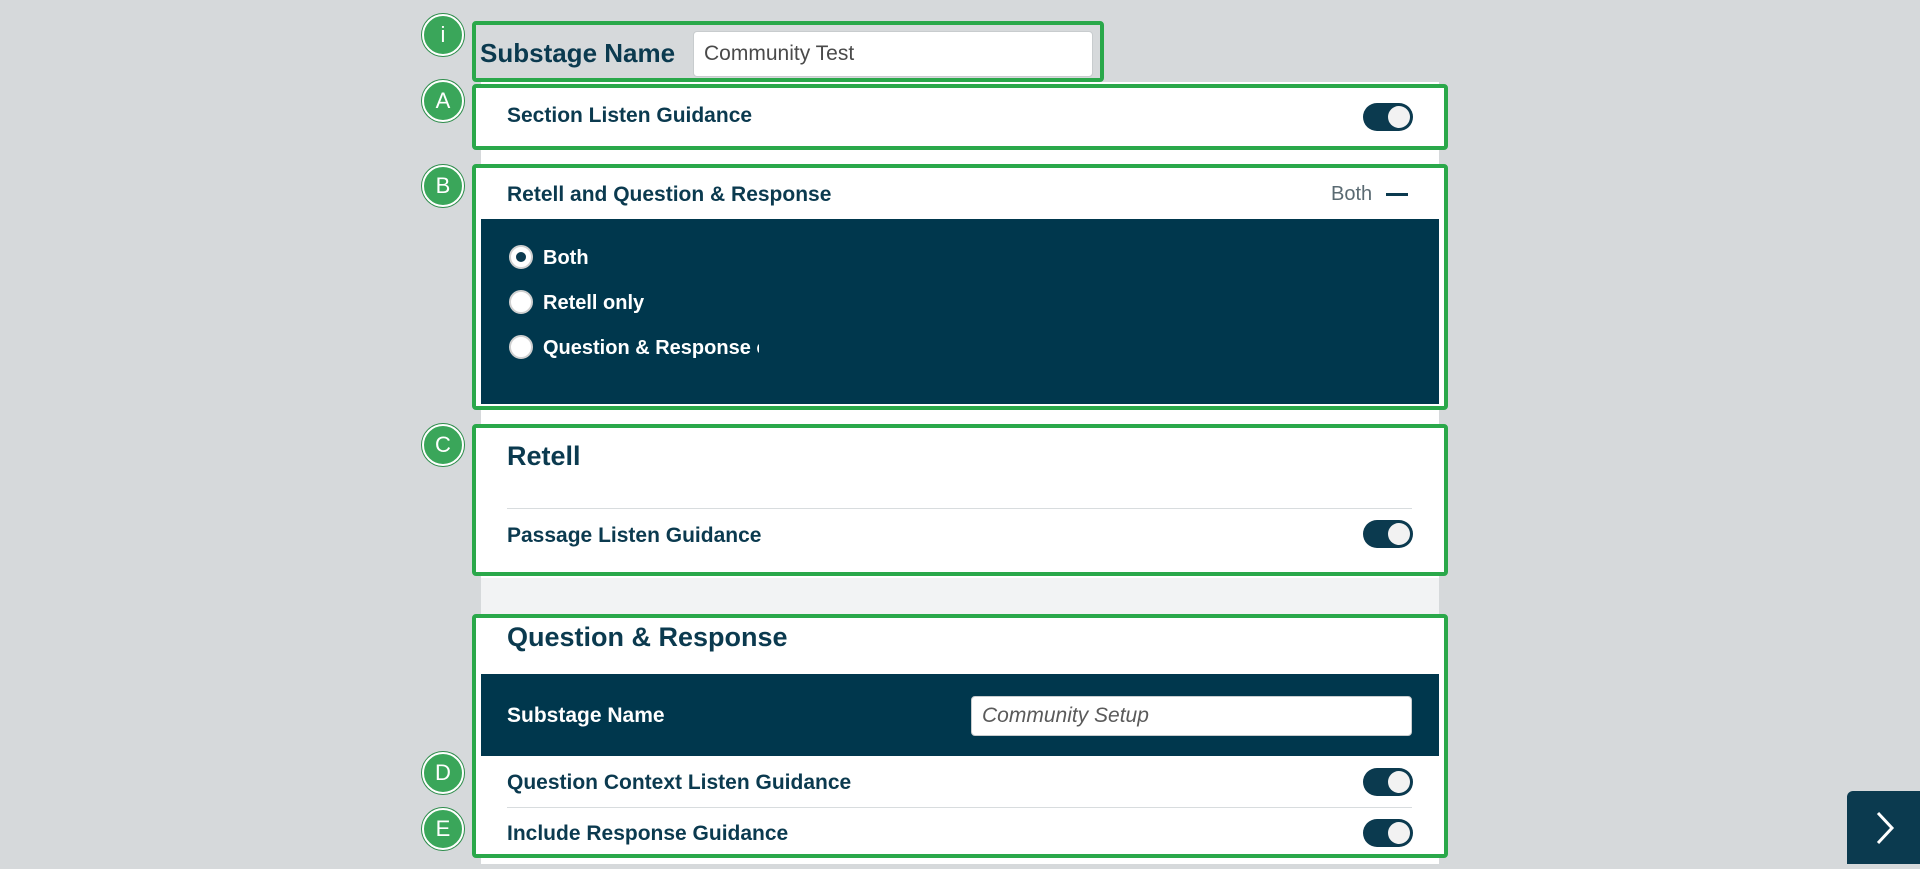  I want to click on retell-panel, so click(960, 500).